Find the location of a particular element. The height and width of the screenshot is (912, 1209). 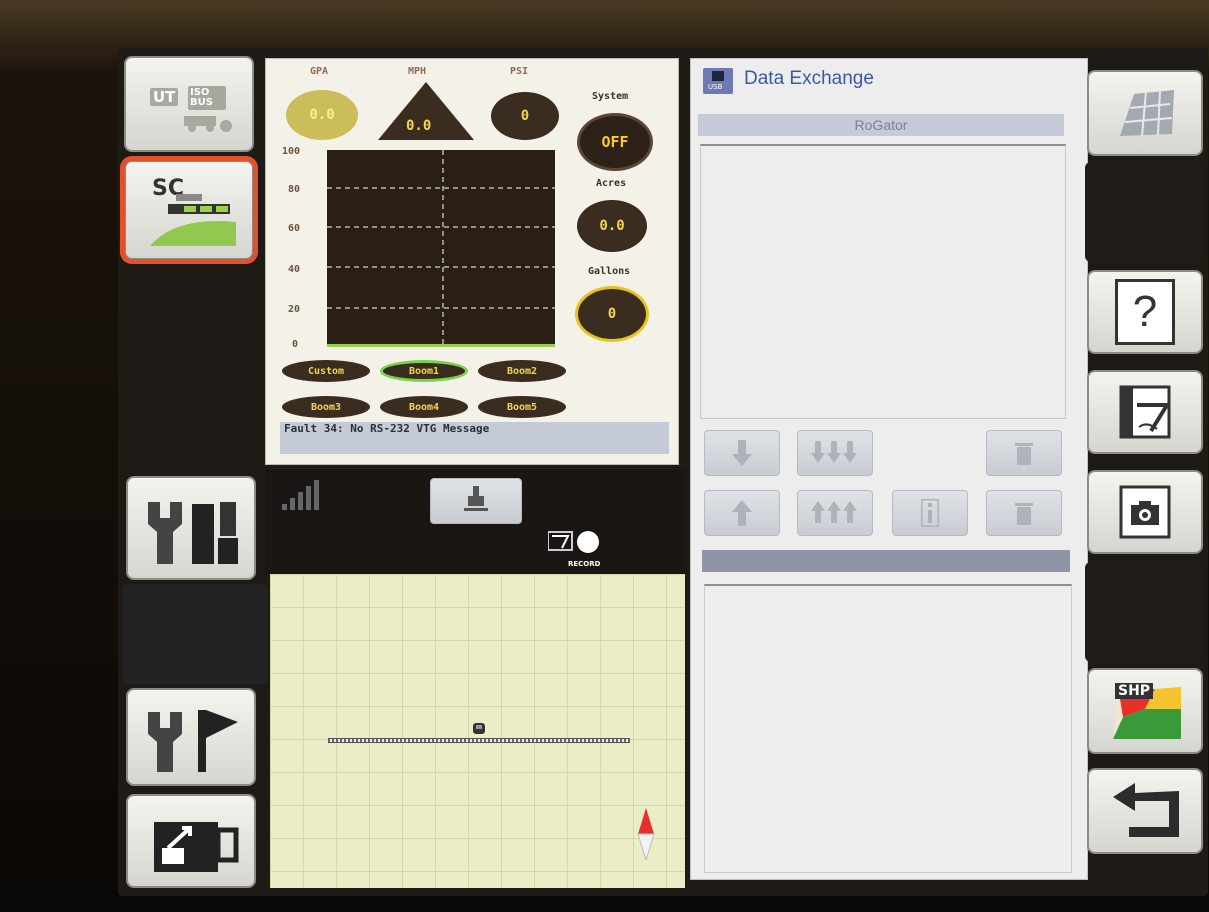

acres-label: Acres is located at coordinates (611, 183).